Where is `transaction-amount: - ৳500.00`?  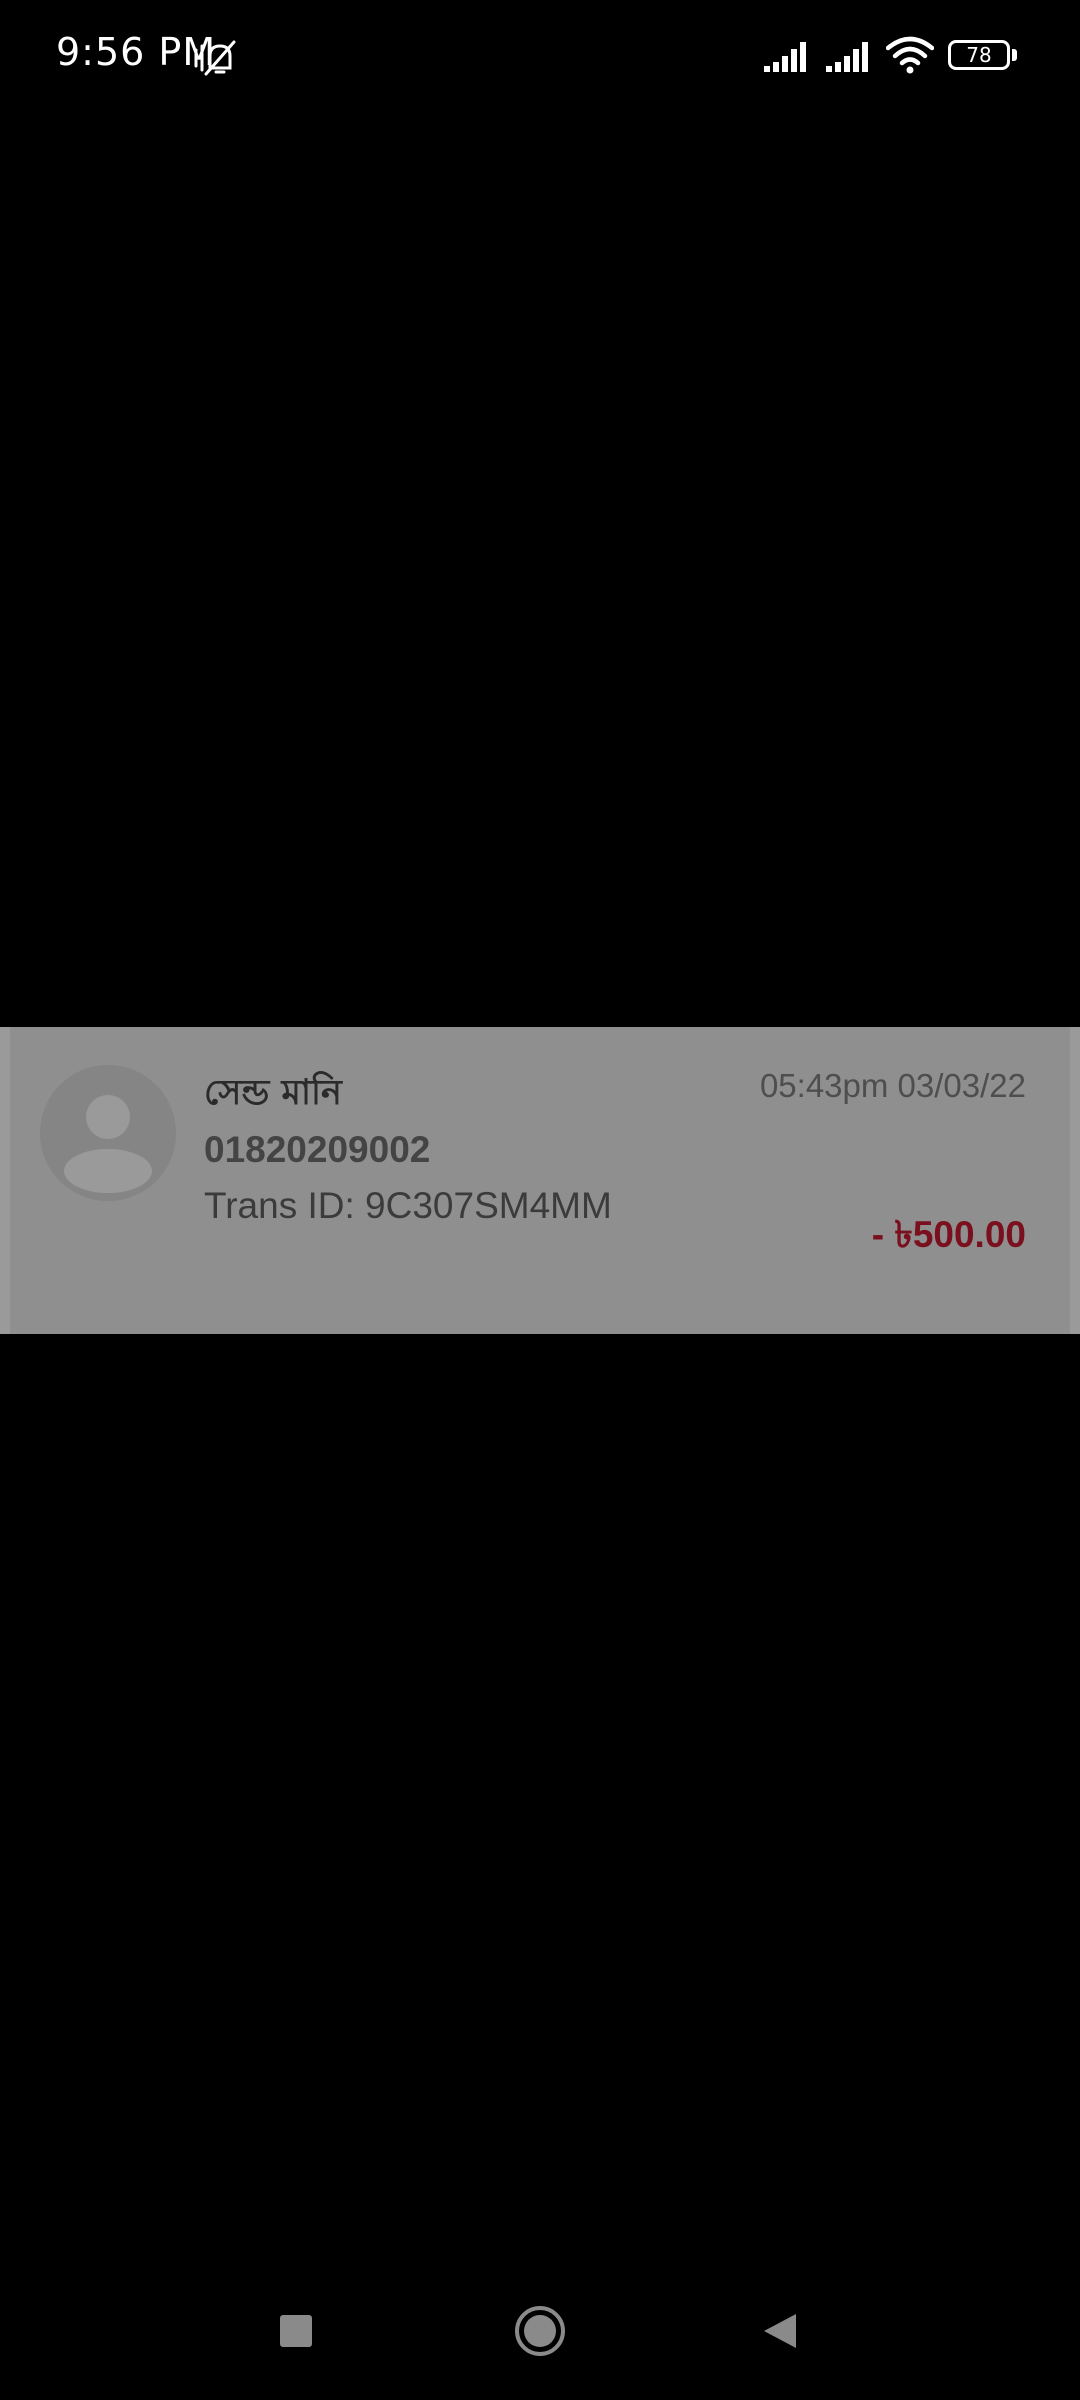 transaction-amount: - ৳500.00 is located at coordinates (948, 1234).